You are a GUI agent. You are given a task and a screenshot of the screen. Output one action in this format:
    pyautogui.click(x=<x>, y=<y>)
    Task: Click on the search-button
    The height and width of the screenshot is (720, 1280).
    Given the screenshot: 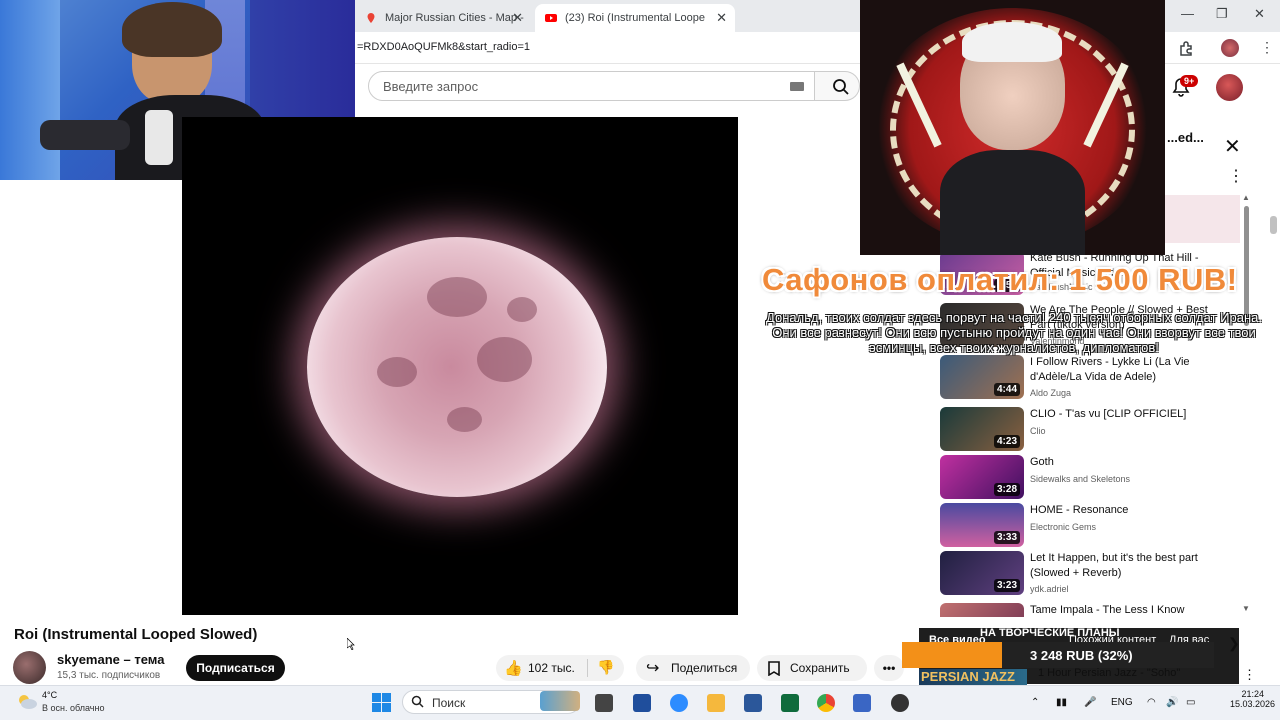 What is the action you would take?
    pyautogui.click(x=837, y=86)
    